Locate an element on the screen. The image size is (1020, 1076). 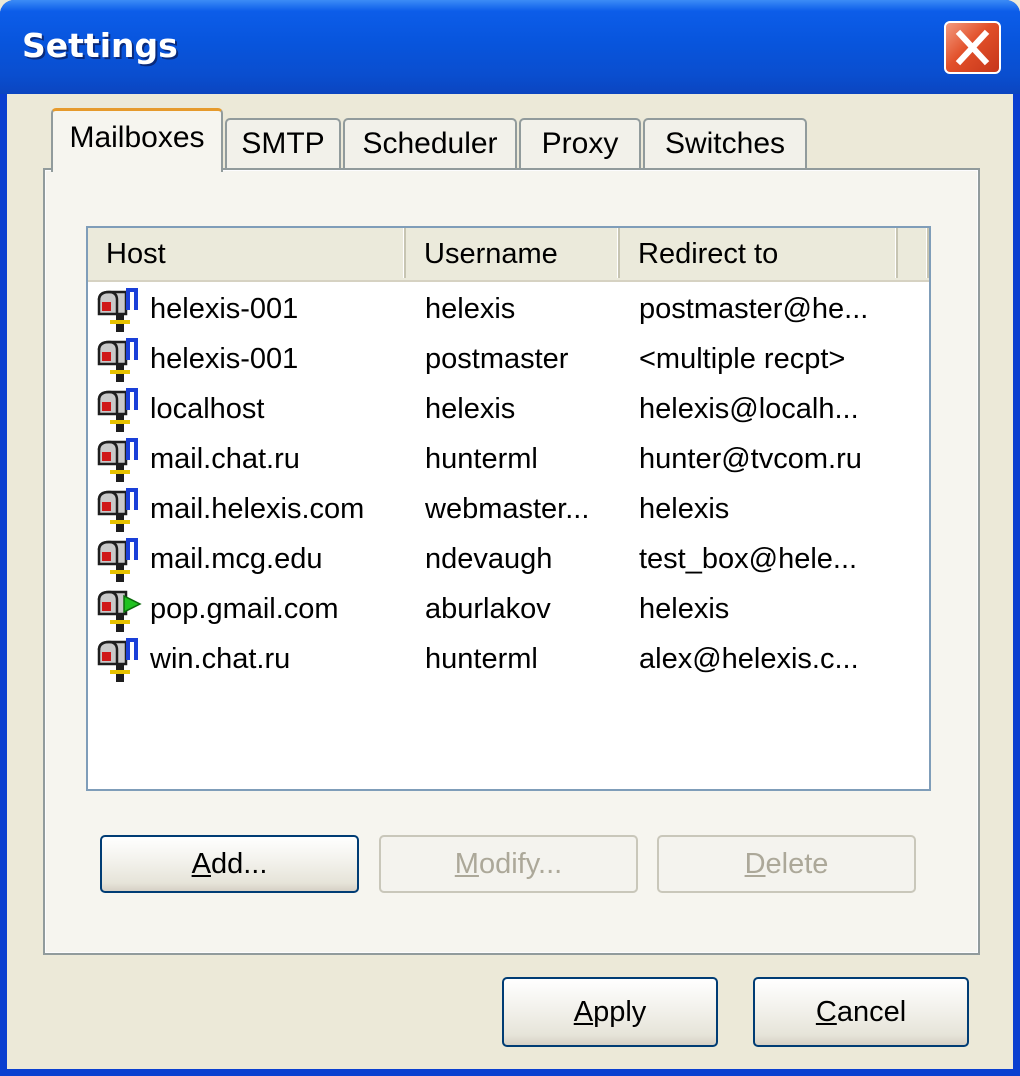
title-bar: Settings is located at coordinates (510, 47).